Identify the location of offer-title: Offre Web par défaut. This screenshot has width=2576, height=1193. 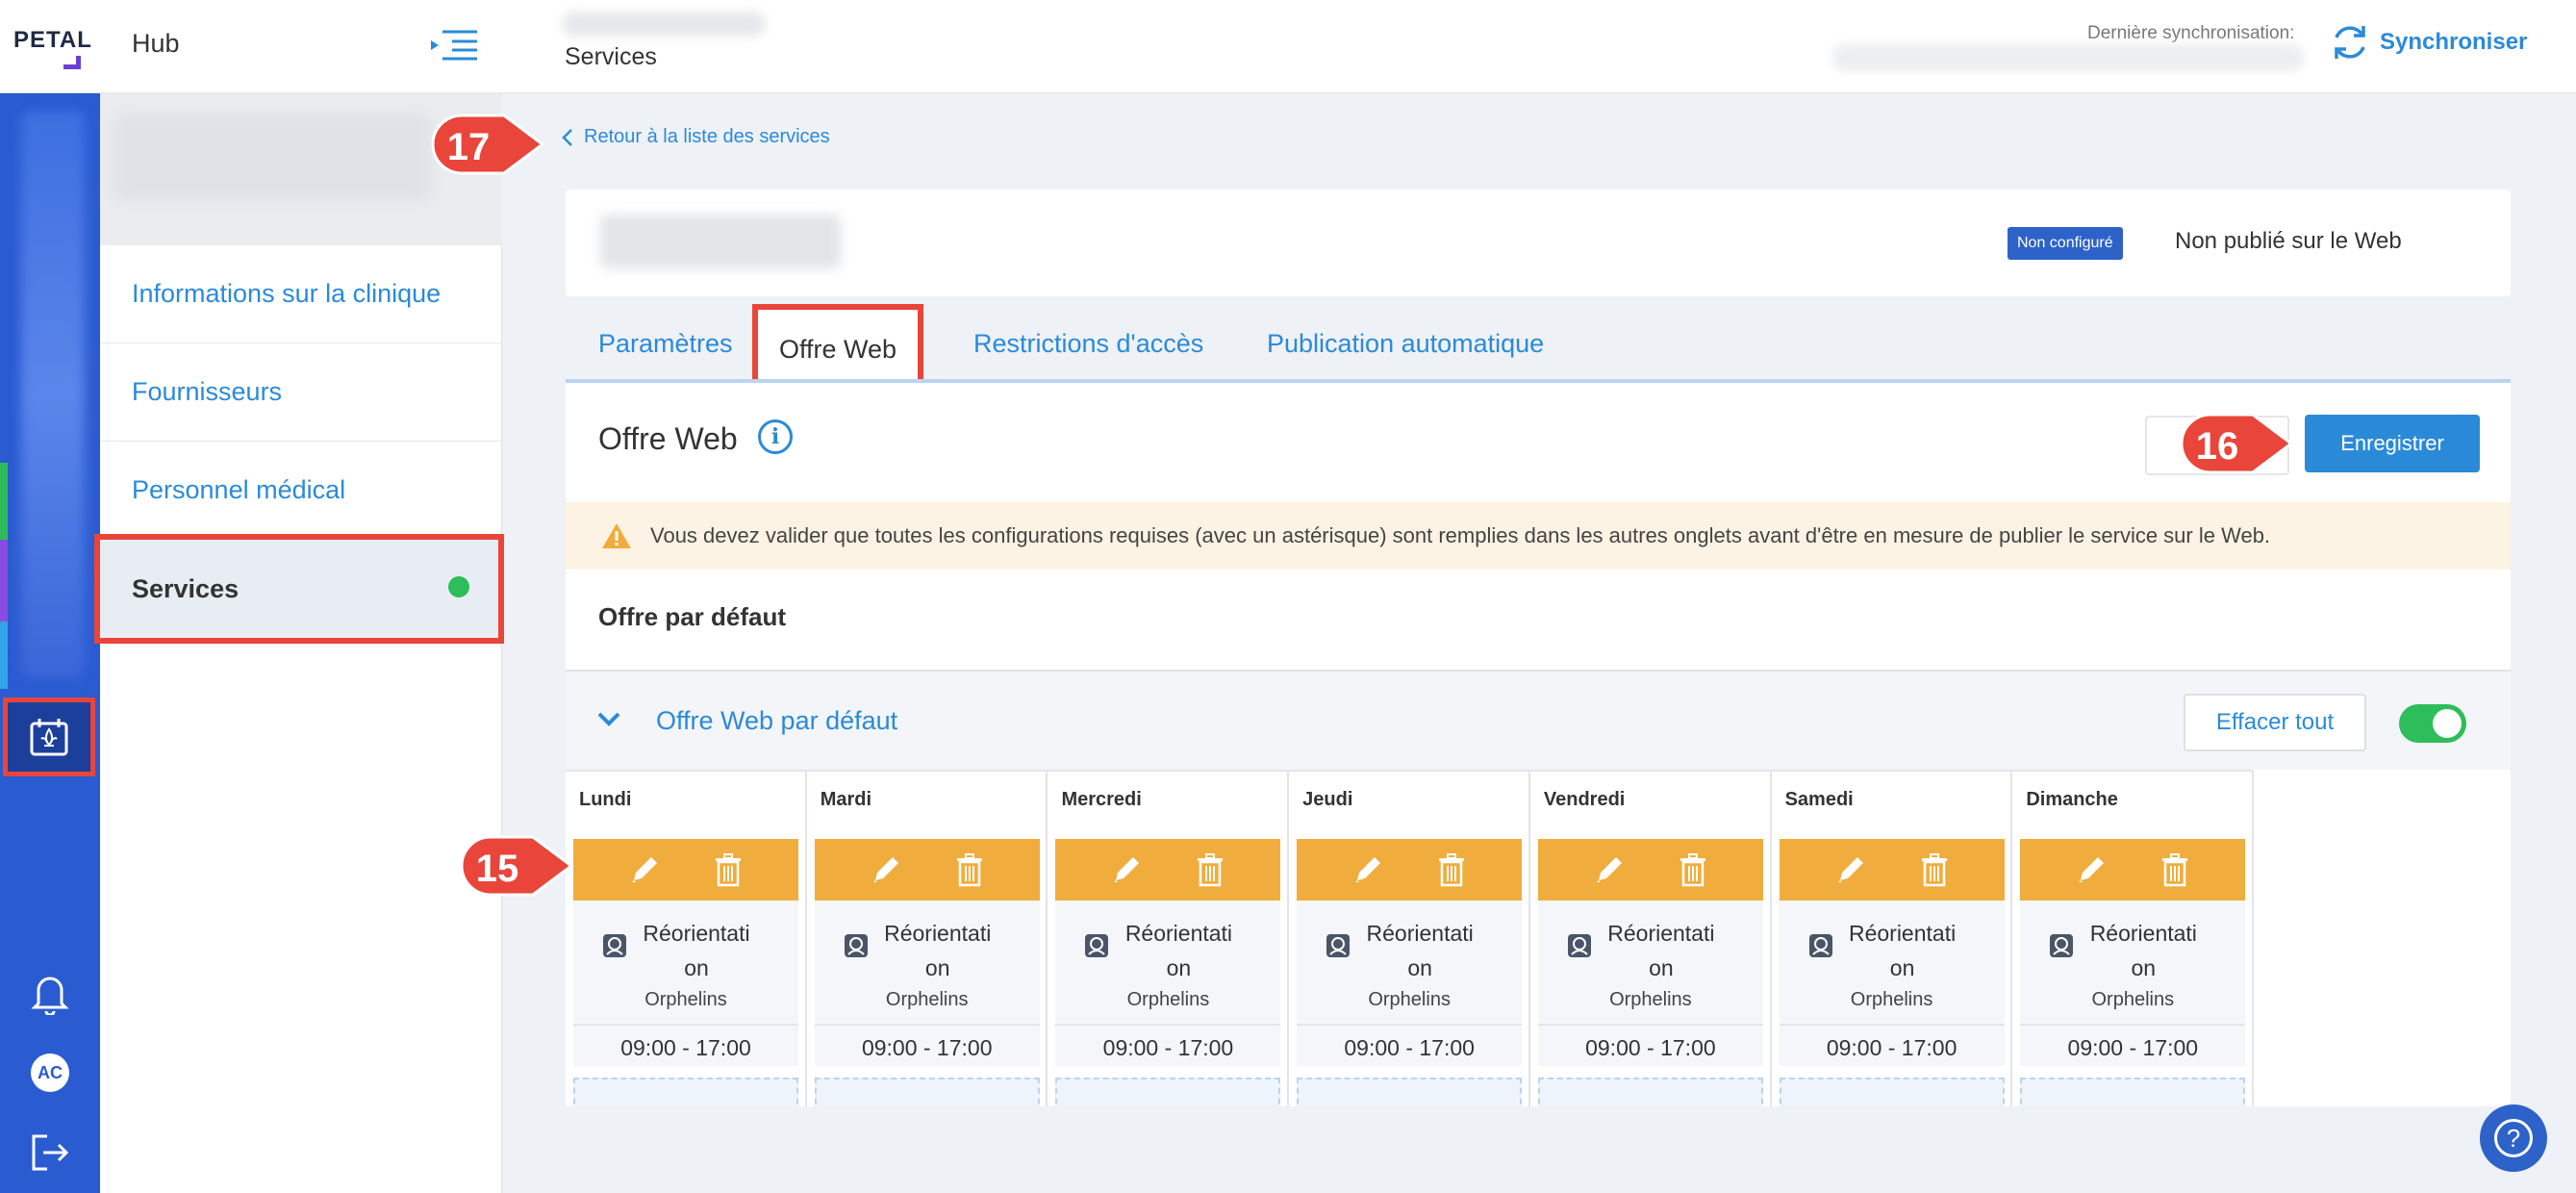
(777, 721).